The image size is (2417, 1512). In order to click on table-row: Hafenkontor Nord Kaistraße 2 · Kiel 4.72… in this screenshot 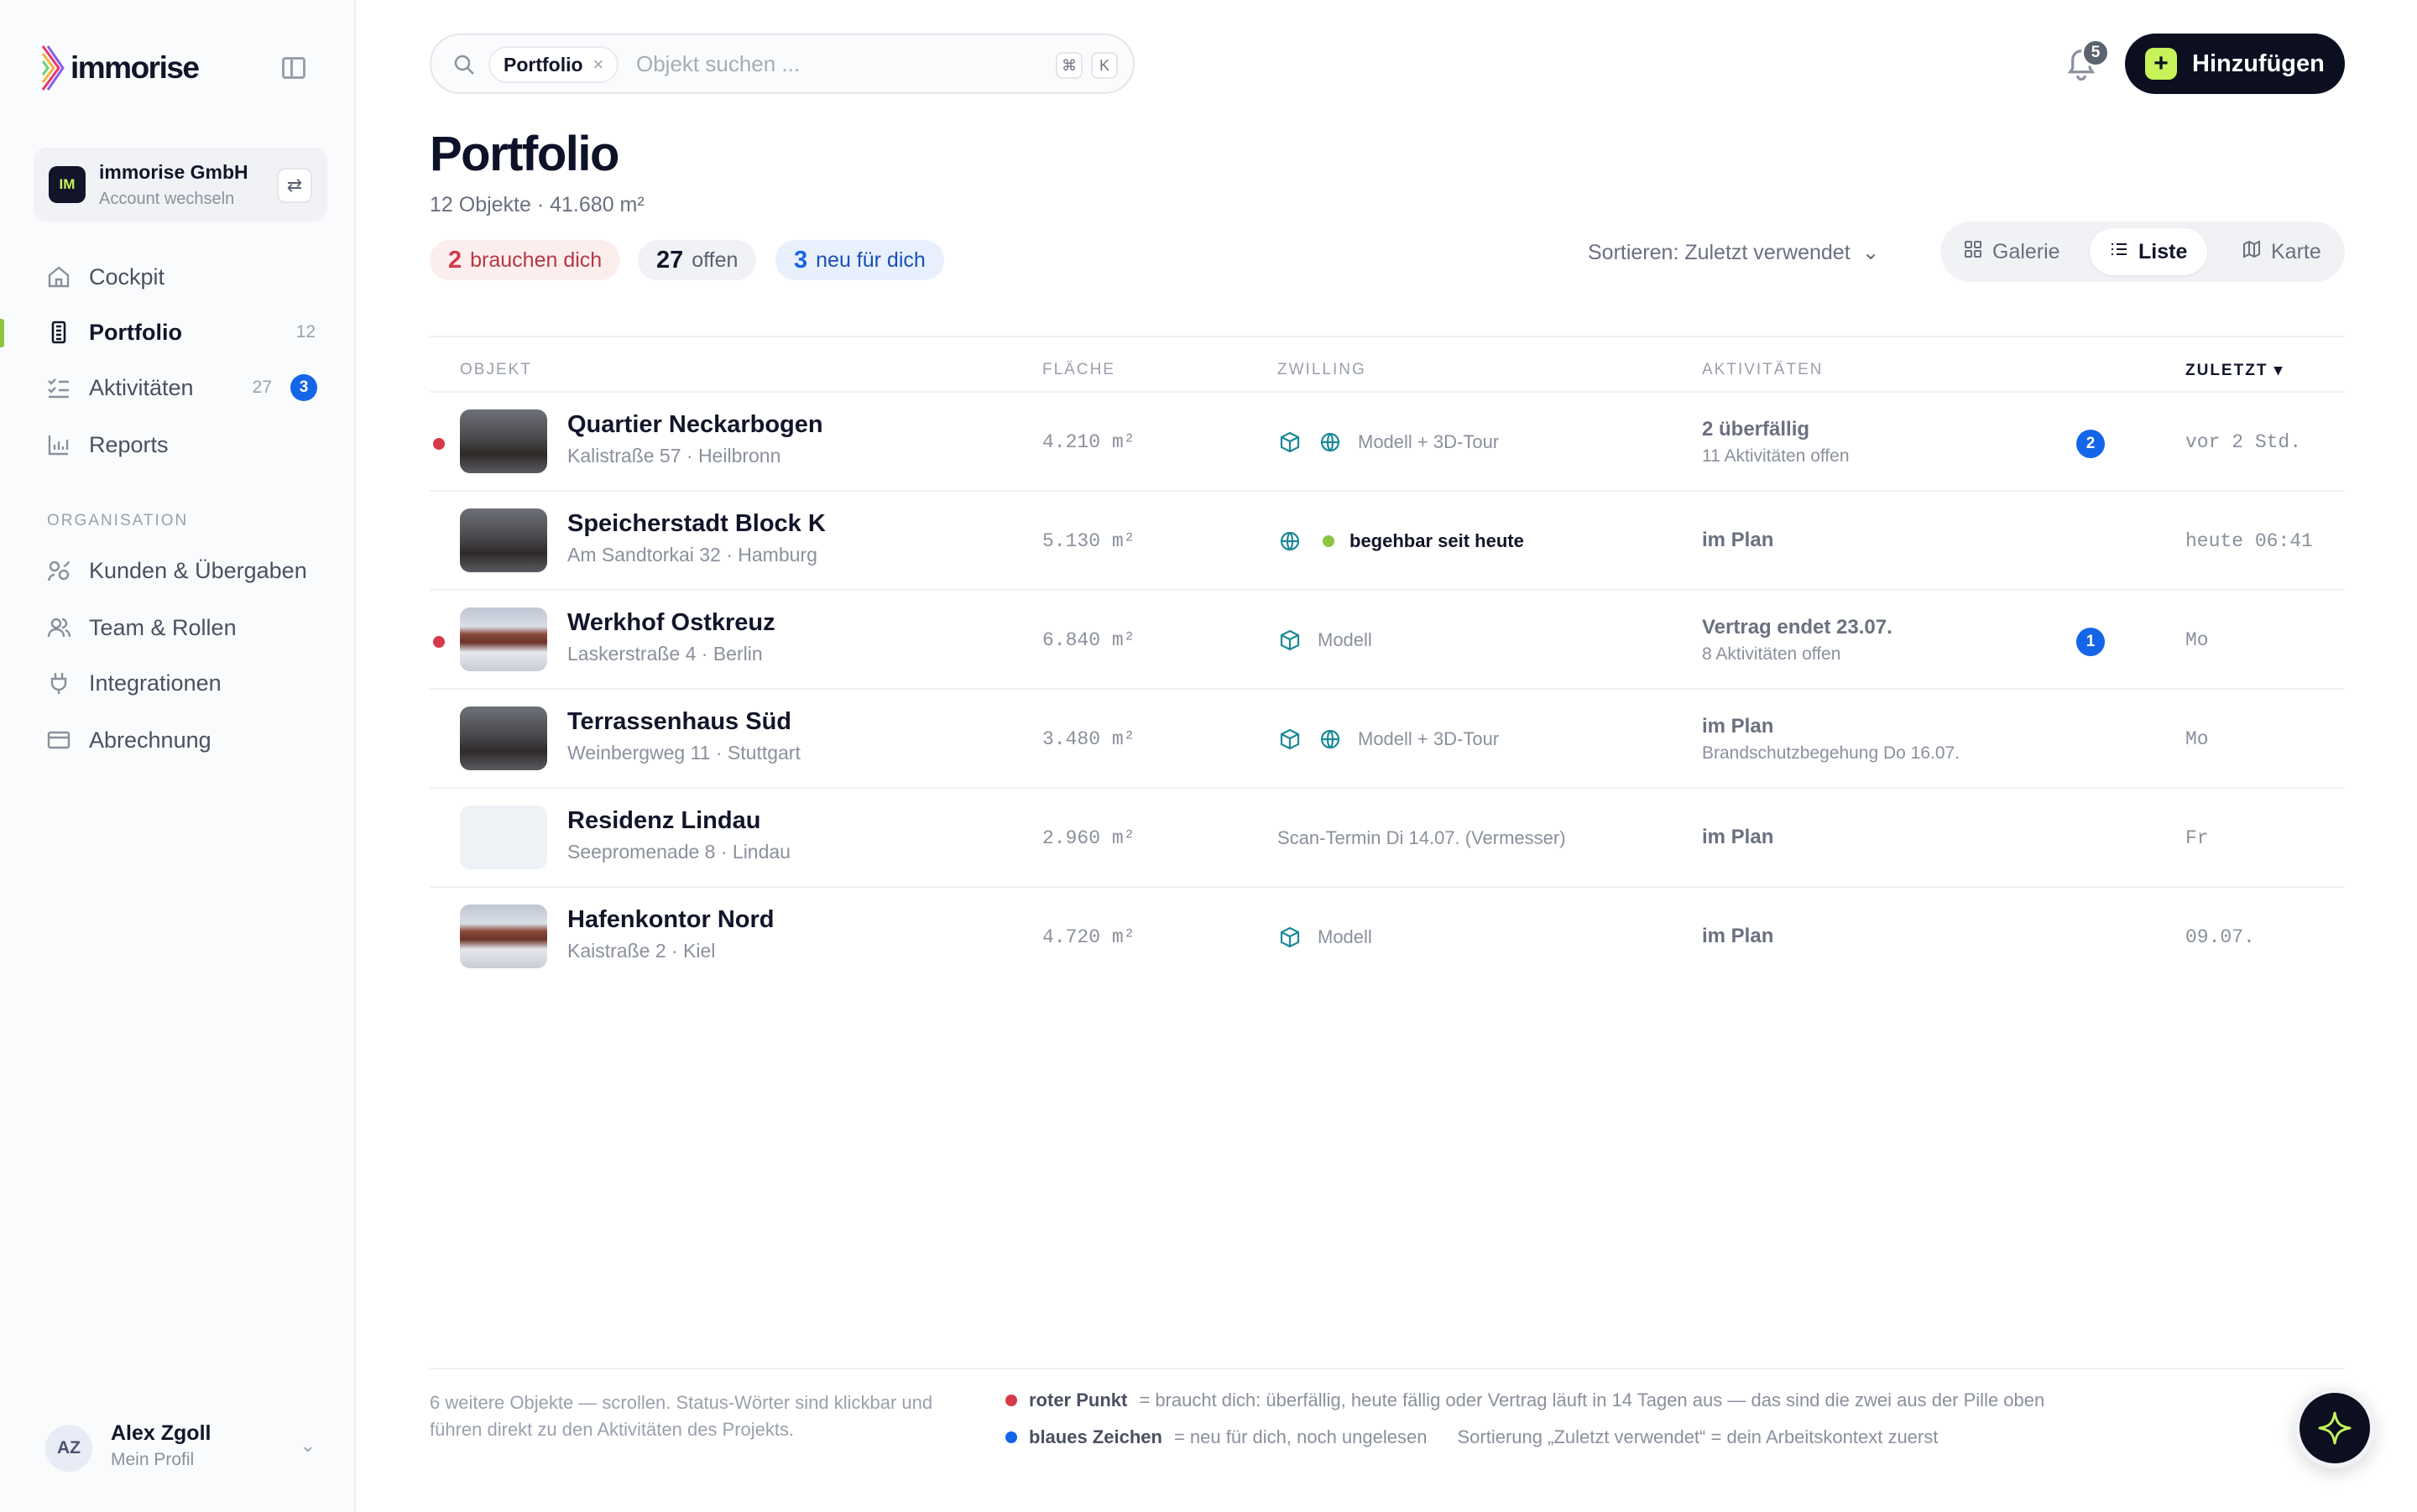, I will do `click(1387, 937)`.